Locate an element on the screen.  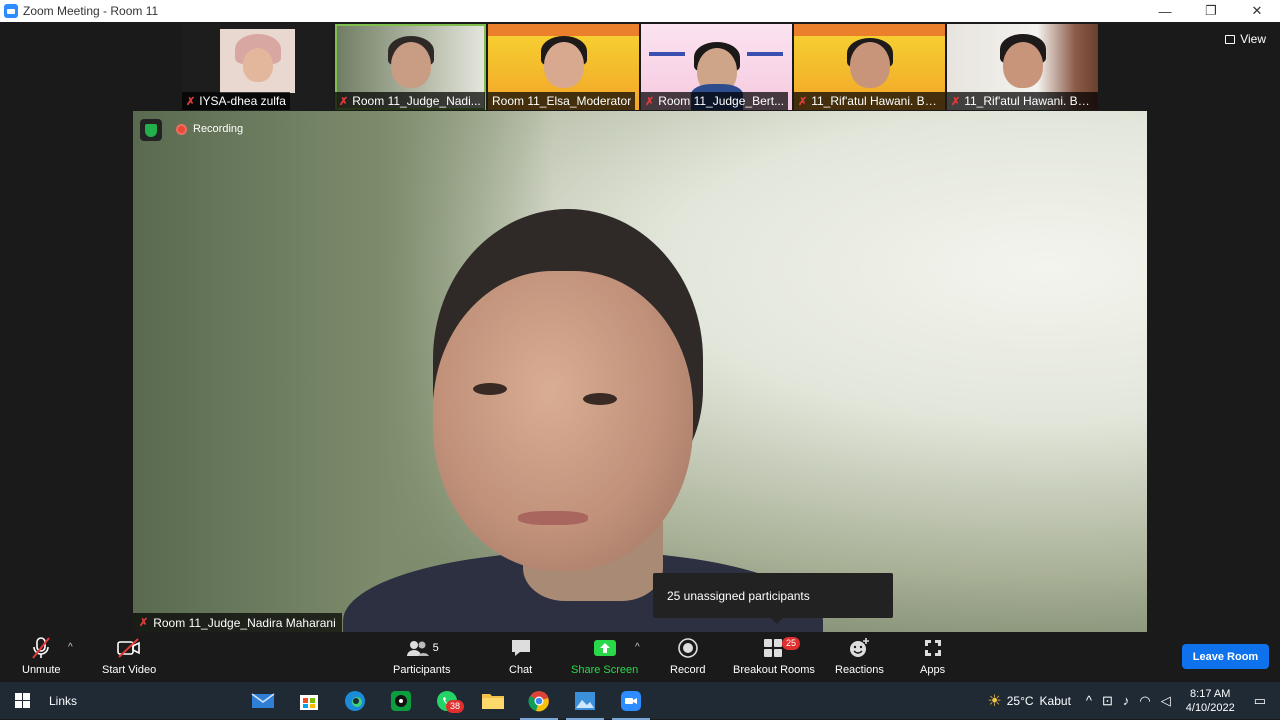
file-explorer-icon is located at coordinates (493, 701).